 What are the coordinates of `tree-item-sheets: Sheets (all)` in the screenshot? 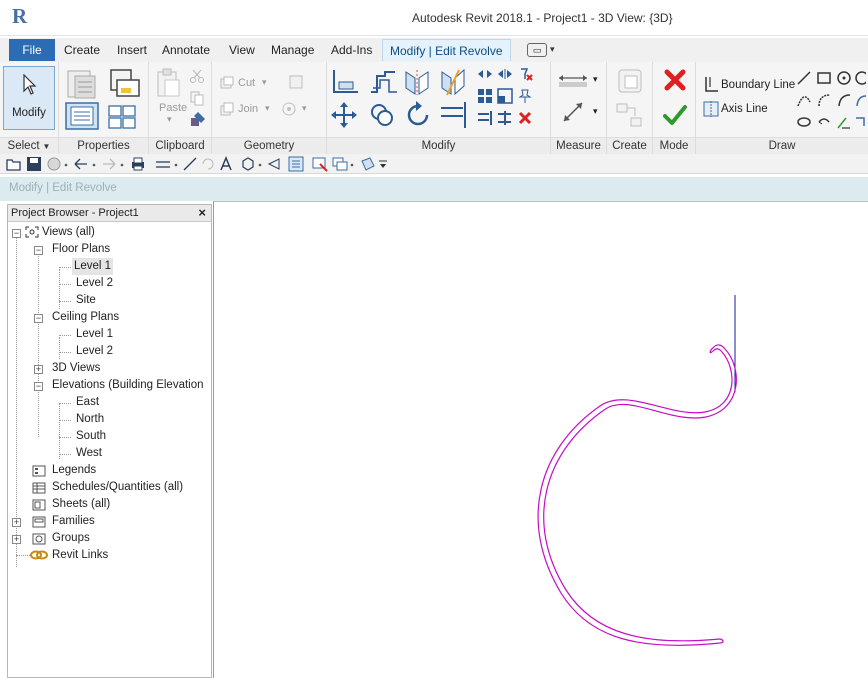 It's located at (81, 504).